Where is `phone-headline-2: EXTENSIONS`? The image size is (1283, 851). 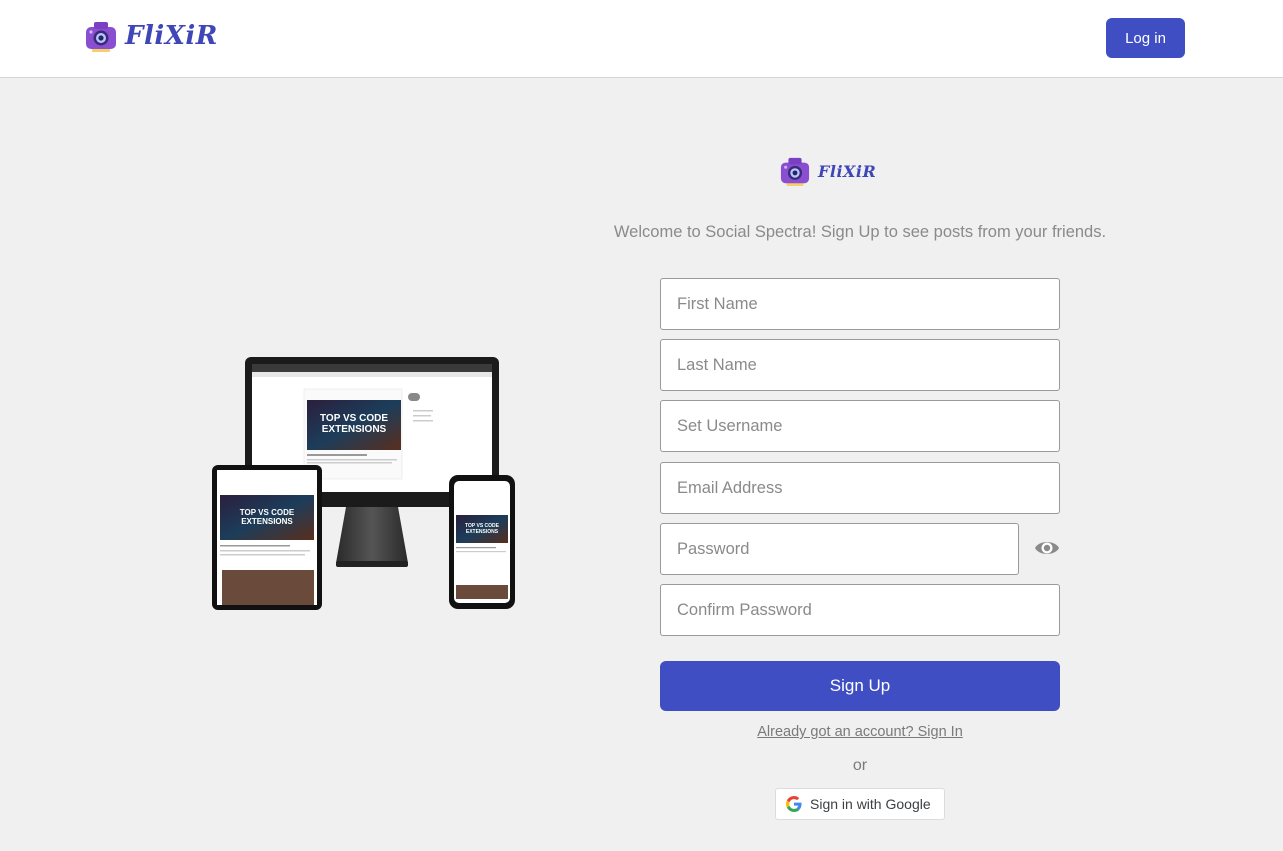 phone-headline-2: EXTENSIONS is located at coordinates (482, 532).